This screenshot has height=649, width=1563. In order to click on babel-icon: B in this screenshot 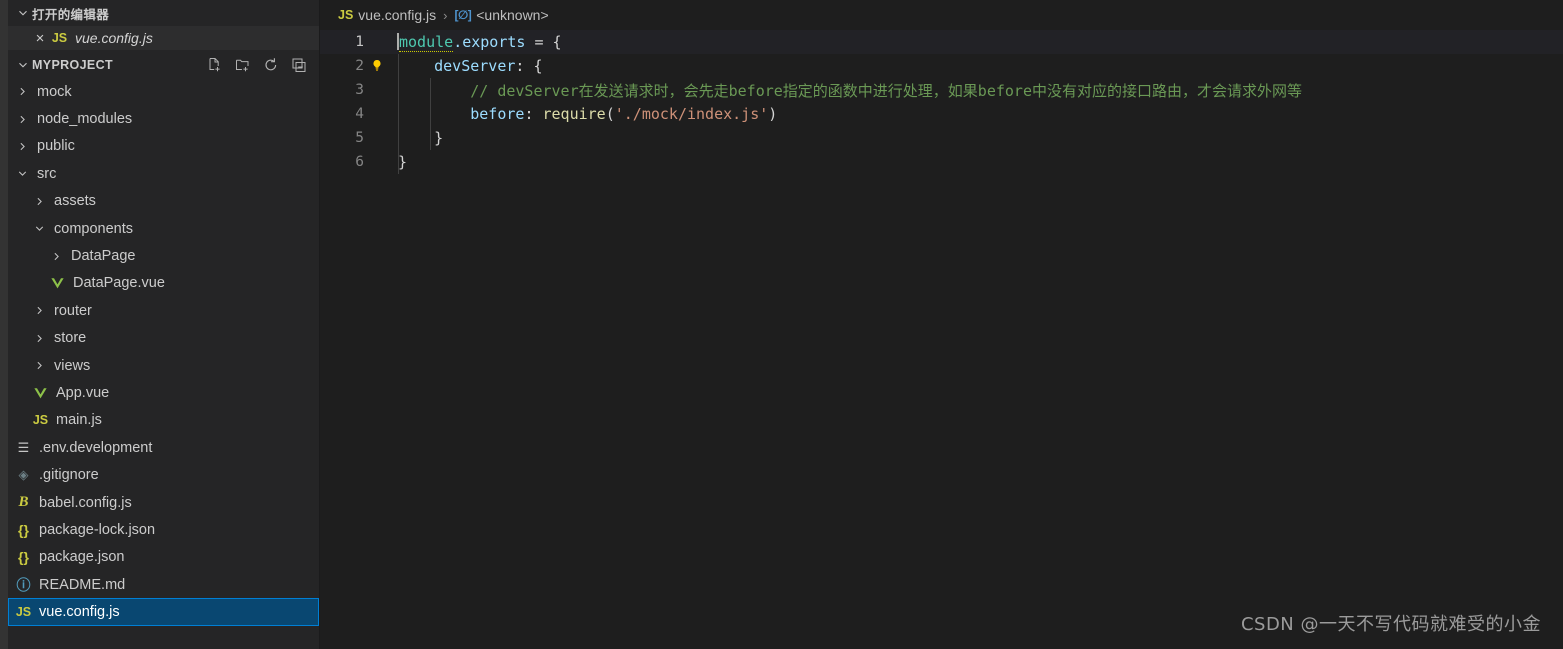, I will do `click(23, 502)`.